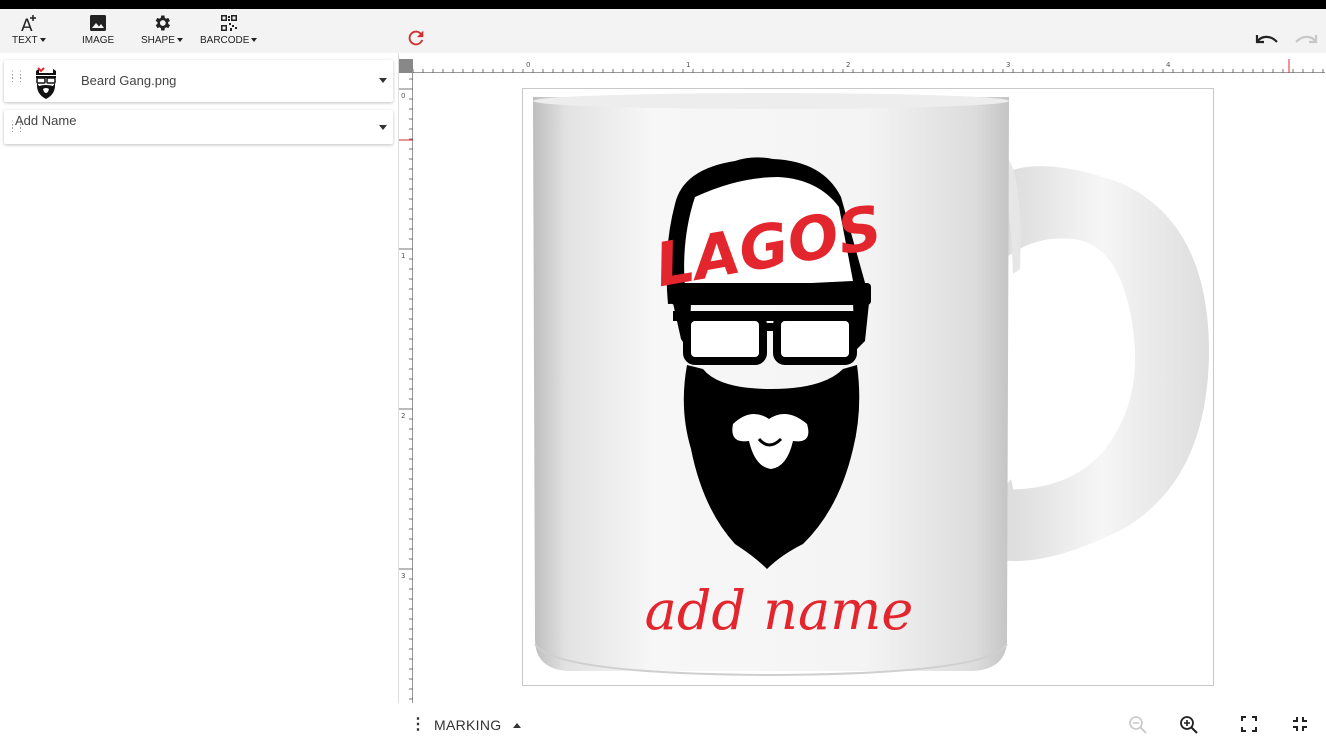  I want to click on horizontal-ruler: 0 1 2 3 4, so click(868, 66).